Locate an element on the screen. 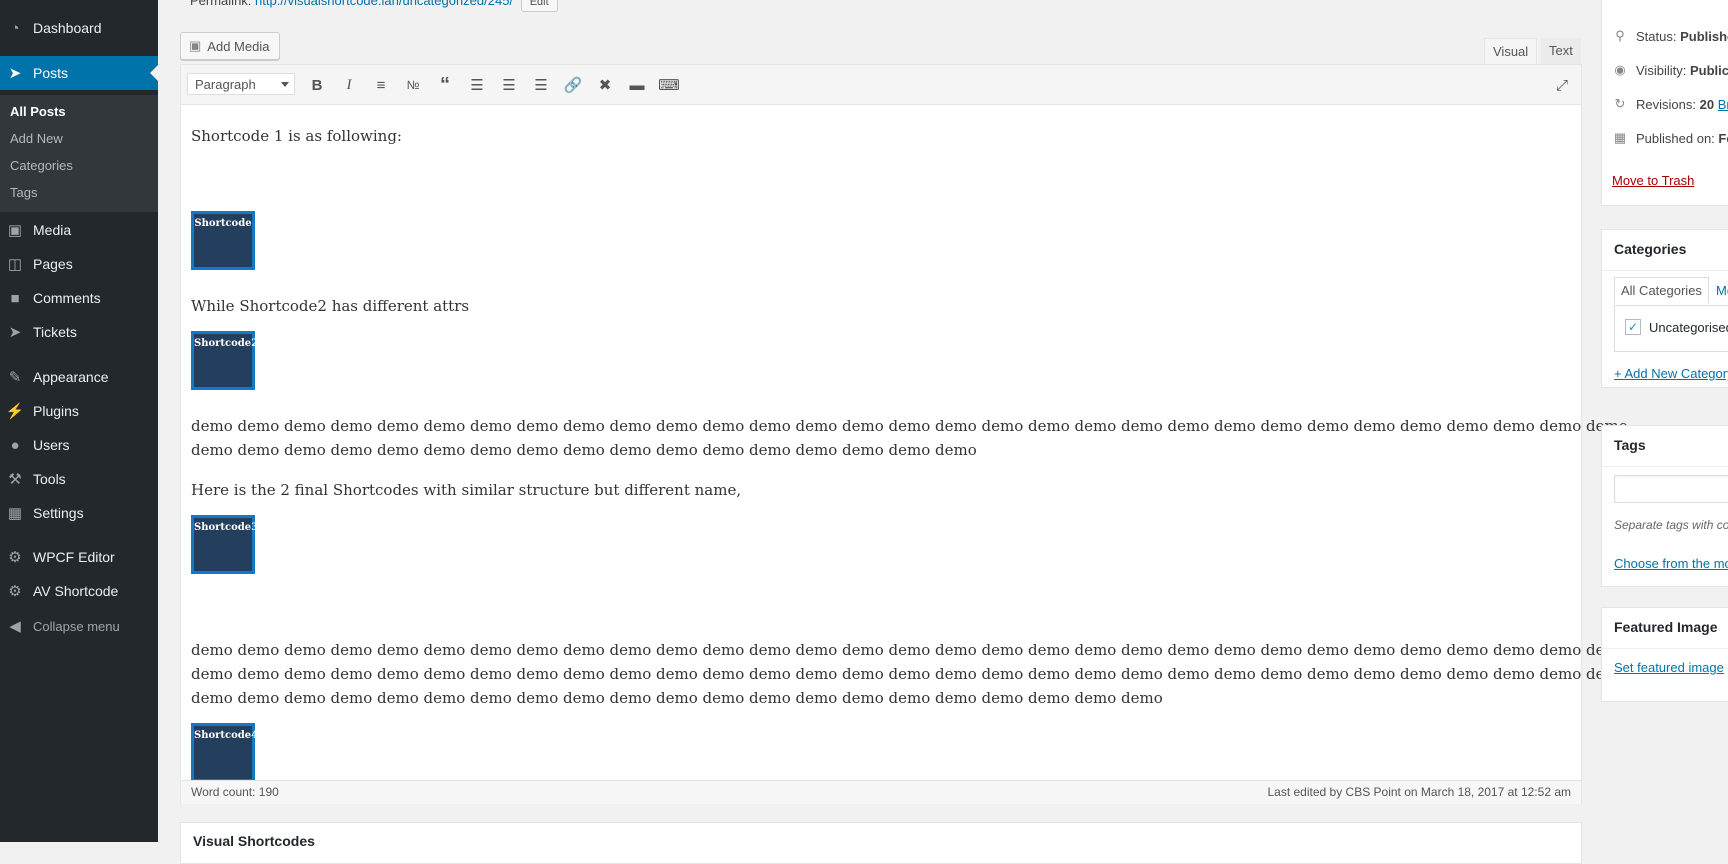 The height and width of the screenshot is (864, 1728). tab-text: Text is located at coordinates (1561, 51).